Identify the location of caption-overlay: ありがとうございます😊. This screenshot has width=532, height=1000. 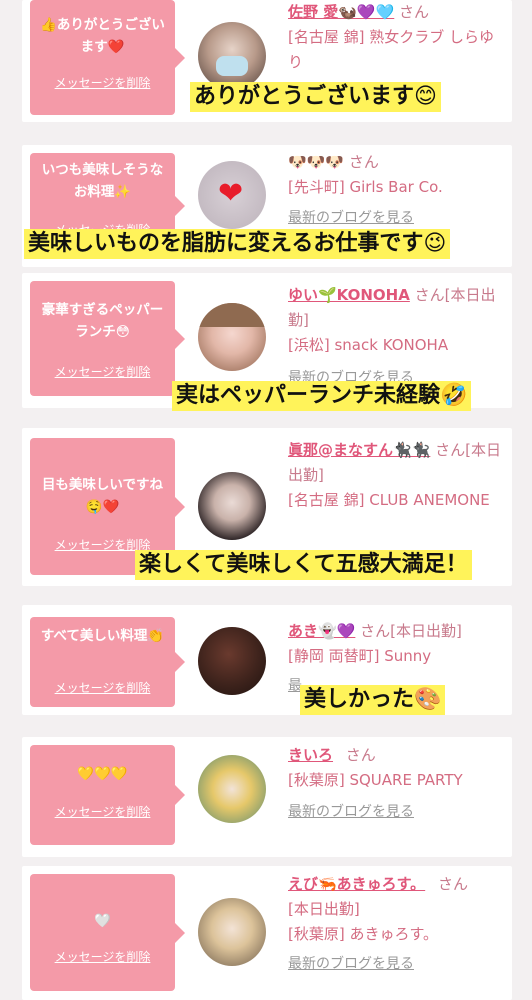
(315, 97).